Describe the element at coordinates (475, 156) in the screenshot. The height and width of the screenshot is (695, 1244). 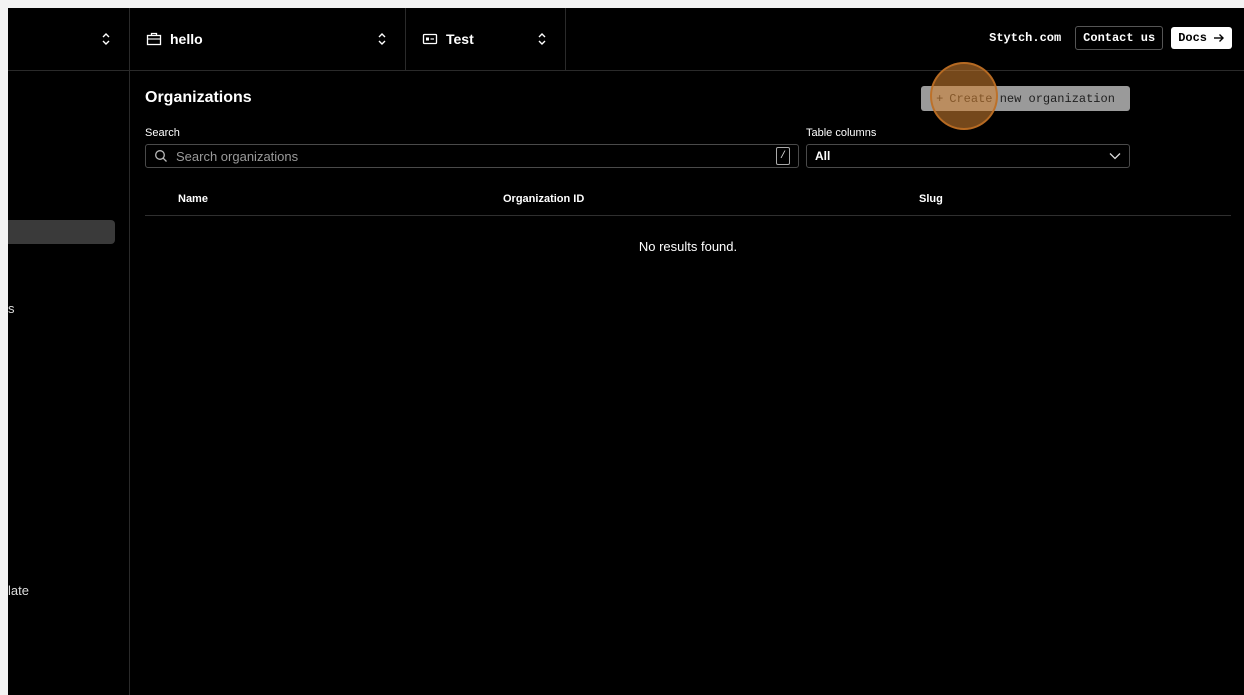
I see `search-input` at that location.